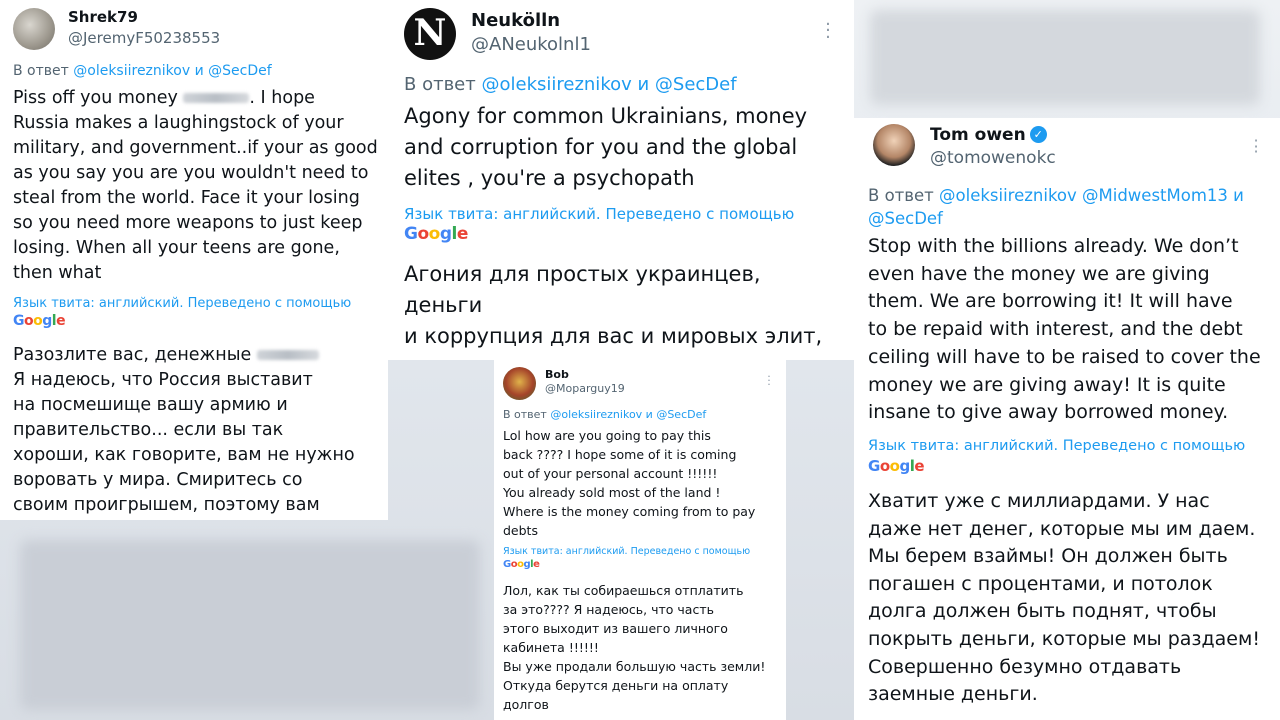 This screenshot has width=1280, height=720. I want to click on neukolln-logo-icon: N, so click(430, 33).